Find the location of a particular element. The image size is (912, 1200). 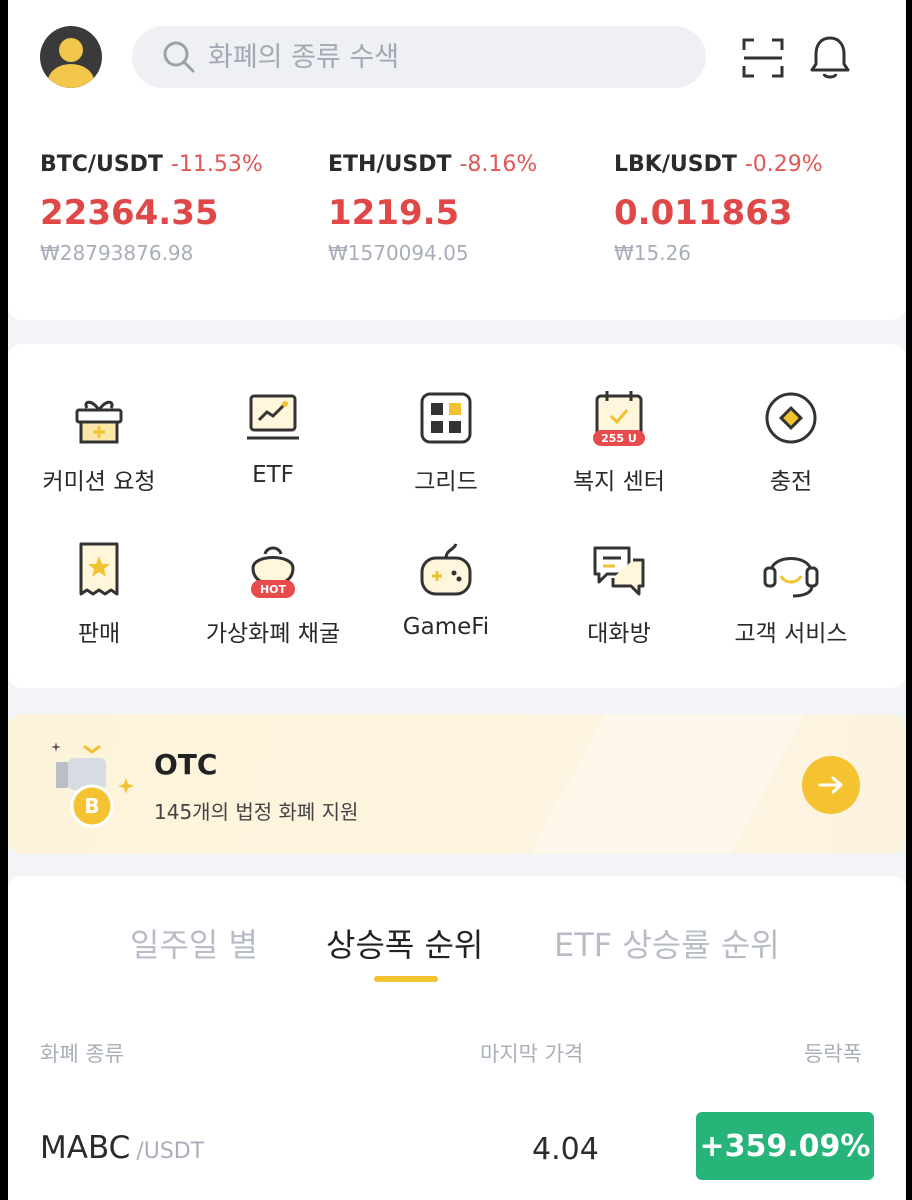

otc-title: OTC is located at coordinates (186, 764).